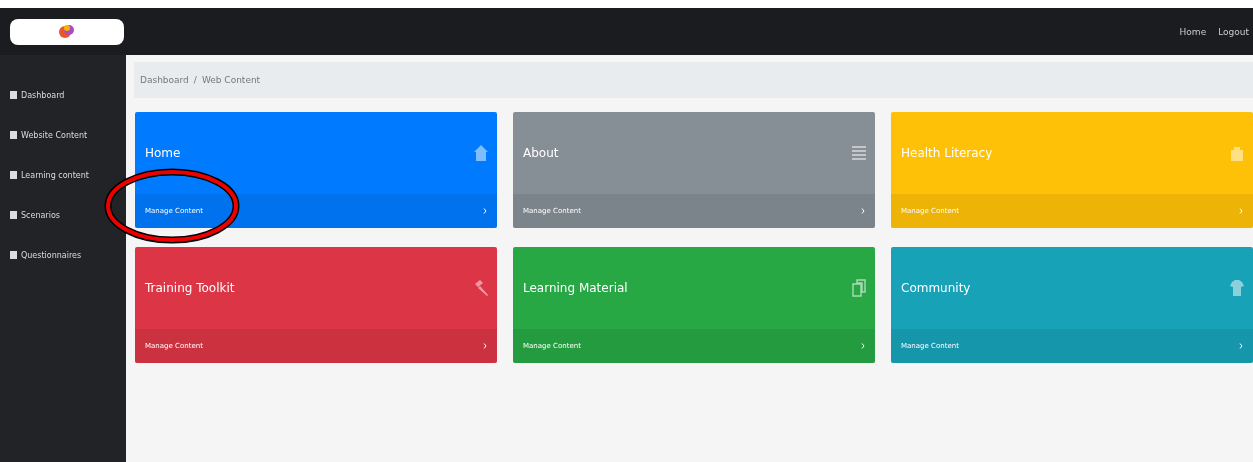 The width and height of the screenshot is (1253, 462). What do you see at coordinates (1233, 31) in the screenshot?
I see `logout-link: Logout` at bounding box center [1233, 31].